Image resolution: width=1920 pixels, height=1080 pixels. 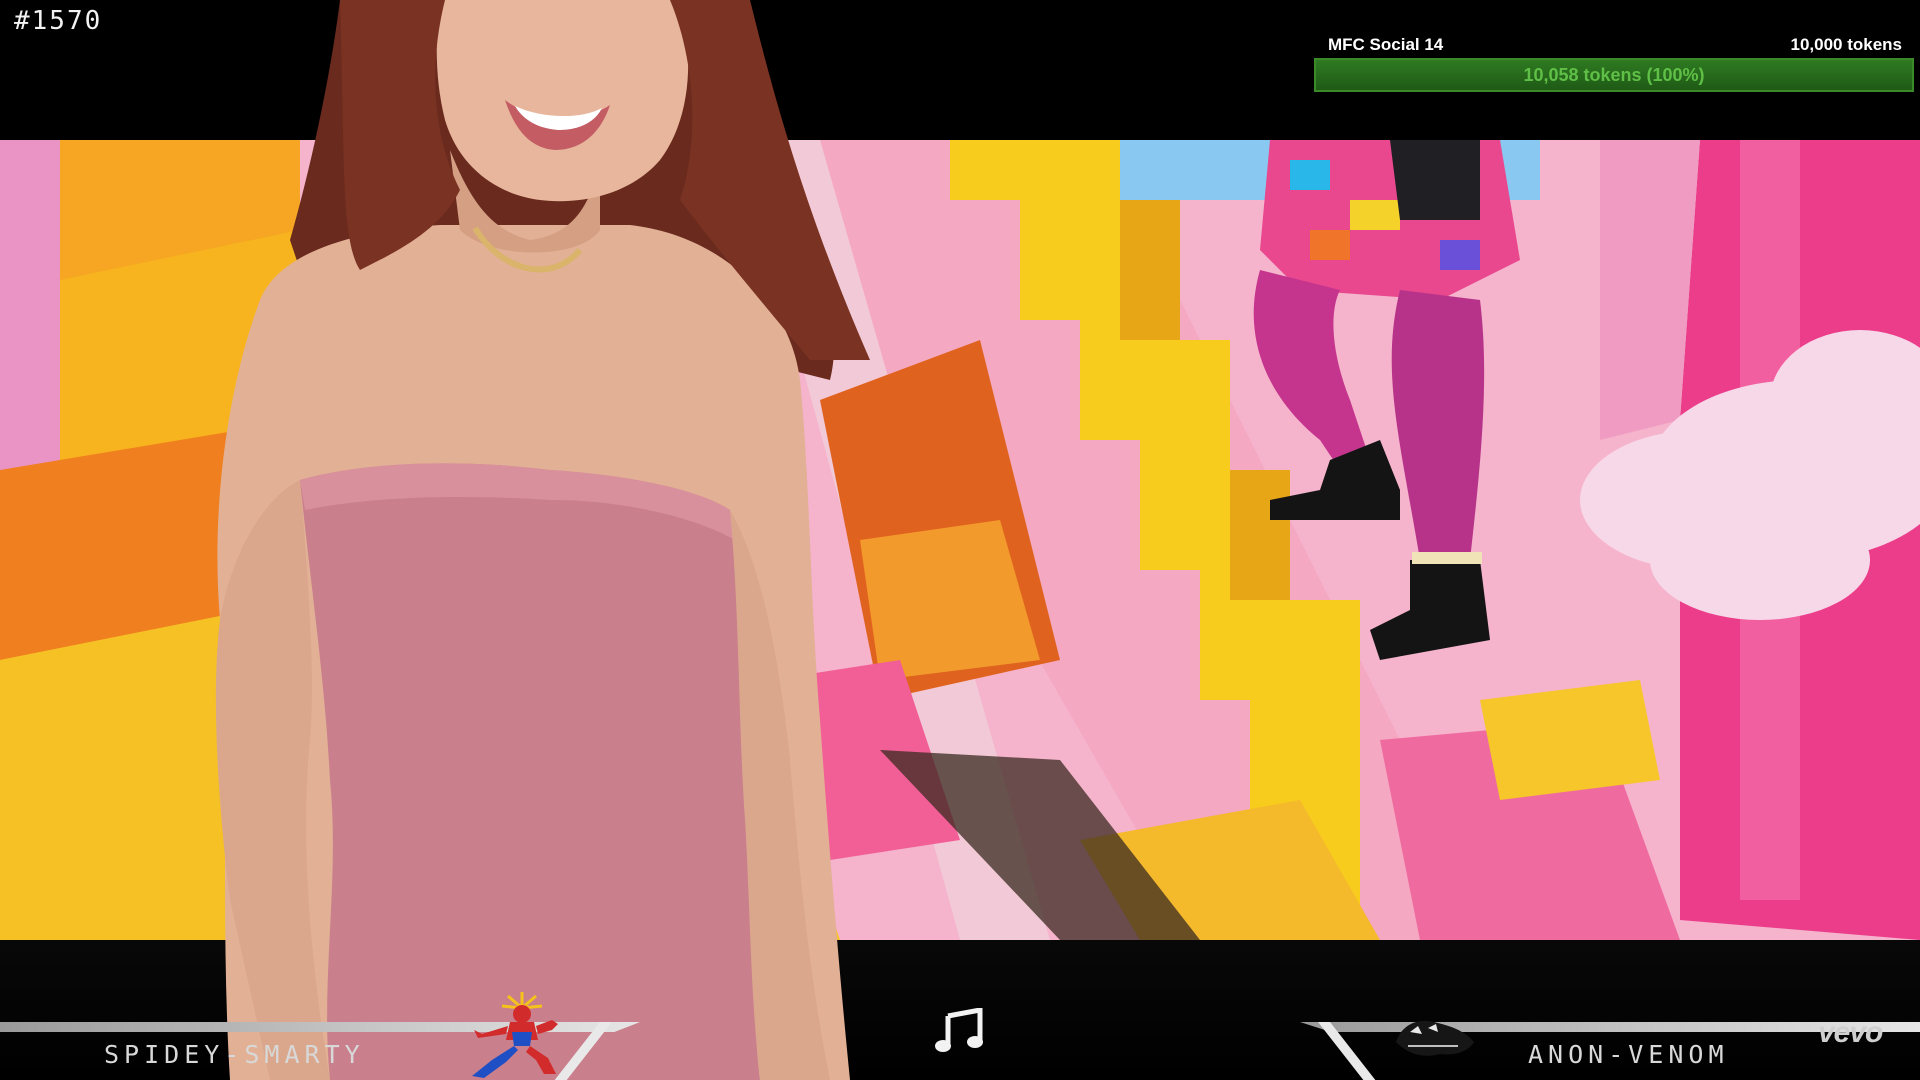 What do you see at coordinates (507, 1035) in the screenshot?
I see `spiderman-icon` at bounding box center [507, 1035].